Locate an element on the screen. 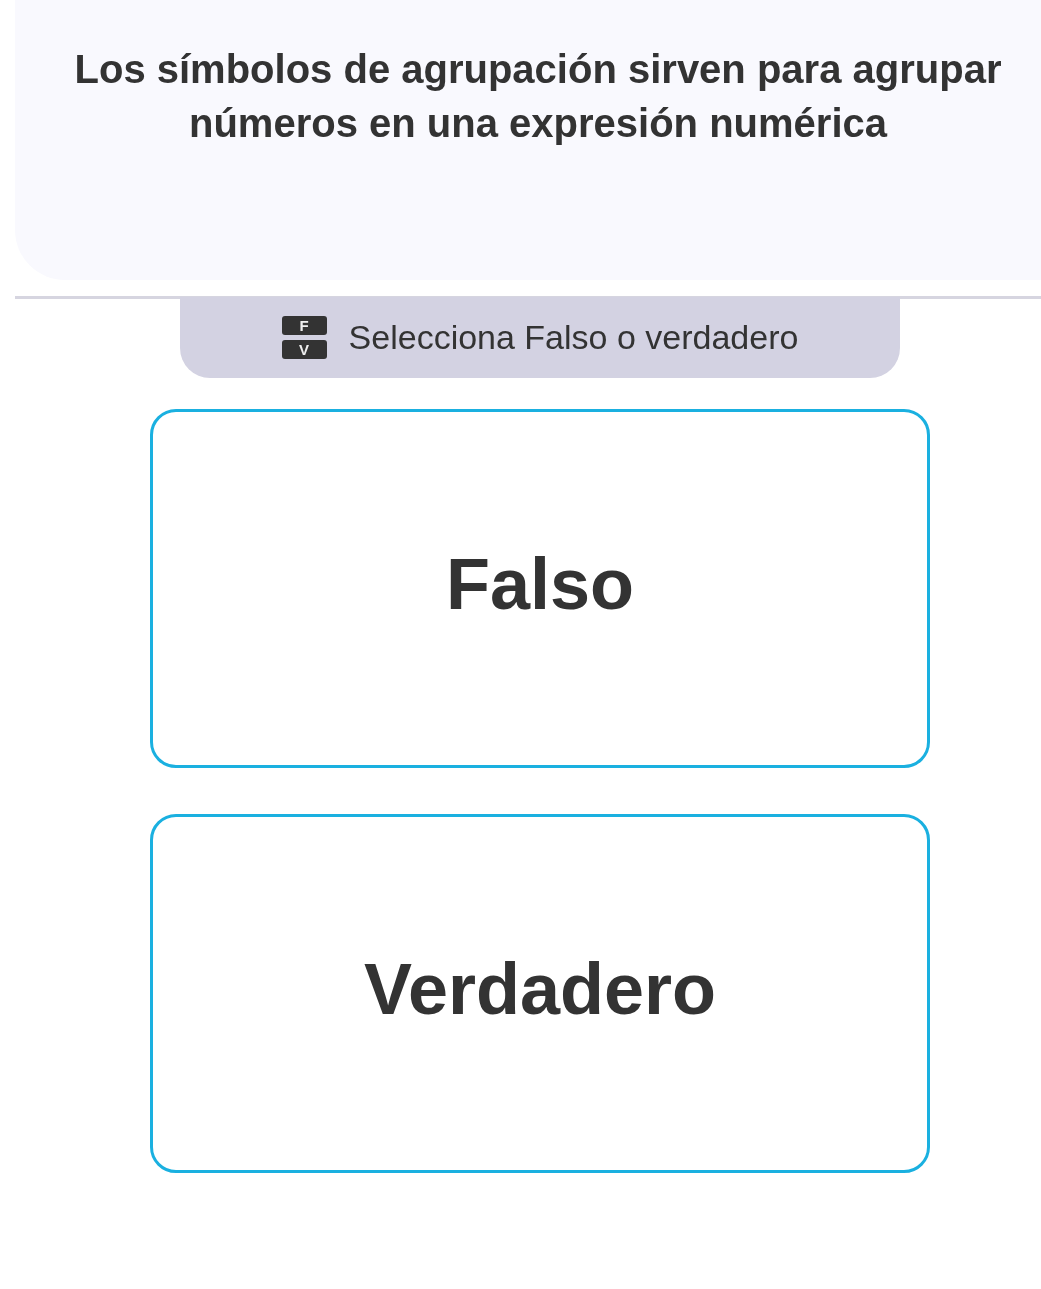 Image resolution: width=1041 pixels, height=1289 pixels. question-text: Los símbolos de agrupación sirven para agrupar números en una expresión numérica is located at coordinates (538, 96).